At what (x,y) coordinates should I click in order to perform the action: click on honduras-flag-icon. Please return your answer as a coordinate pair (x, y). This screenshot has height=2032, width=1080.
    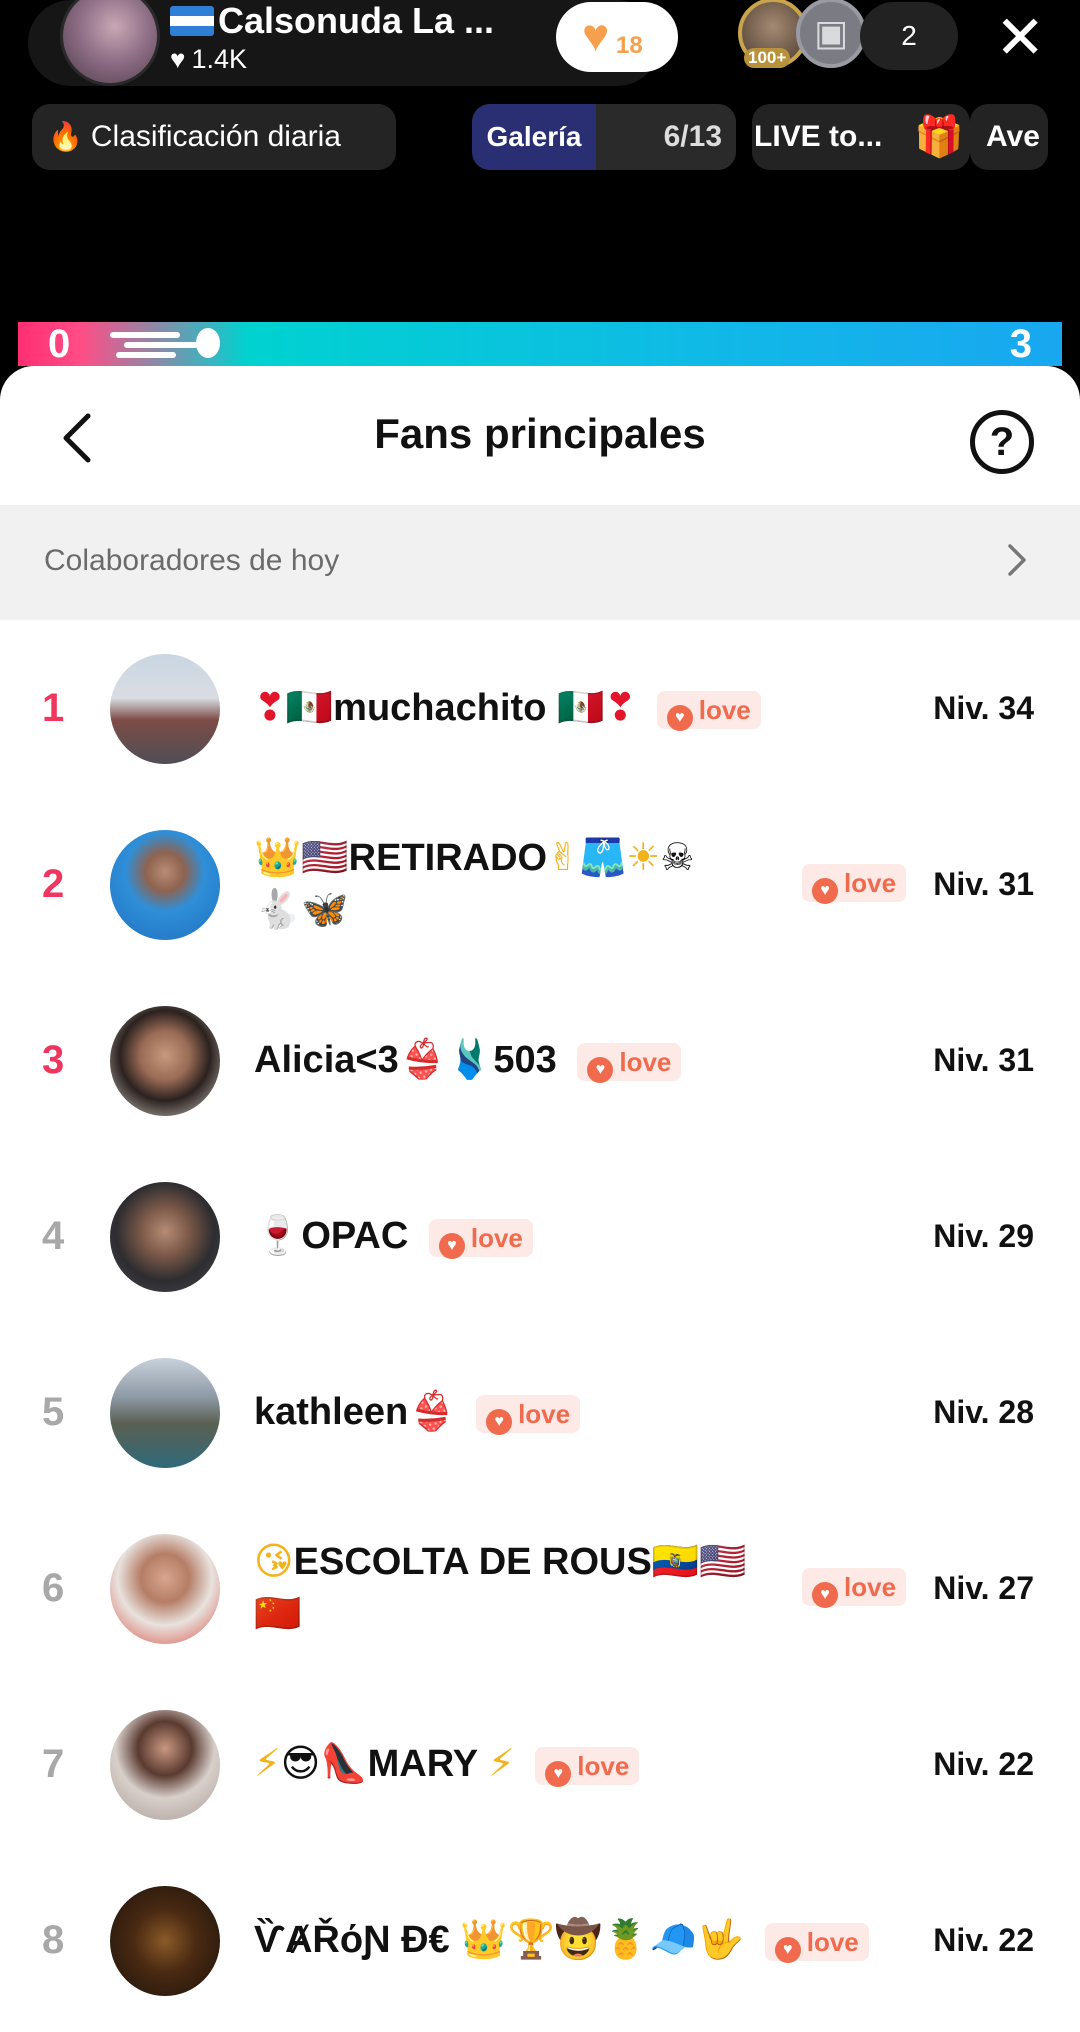
    Looking at the image, I should click on (192, 21).